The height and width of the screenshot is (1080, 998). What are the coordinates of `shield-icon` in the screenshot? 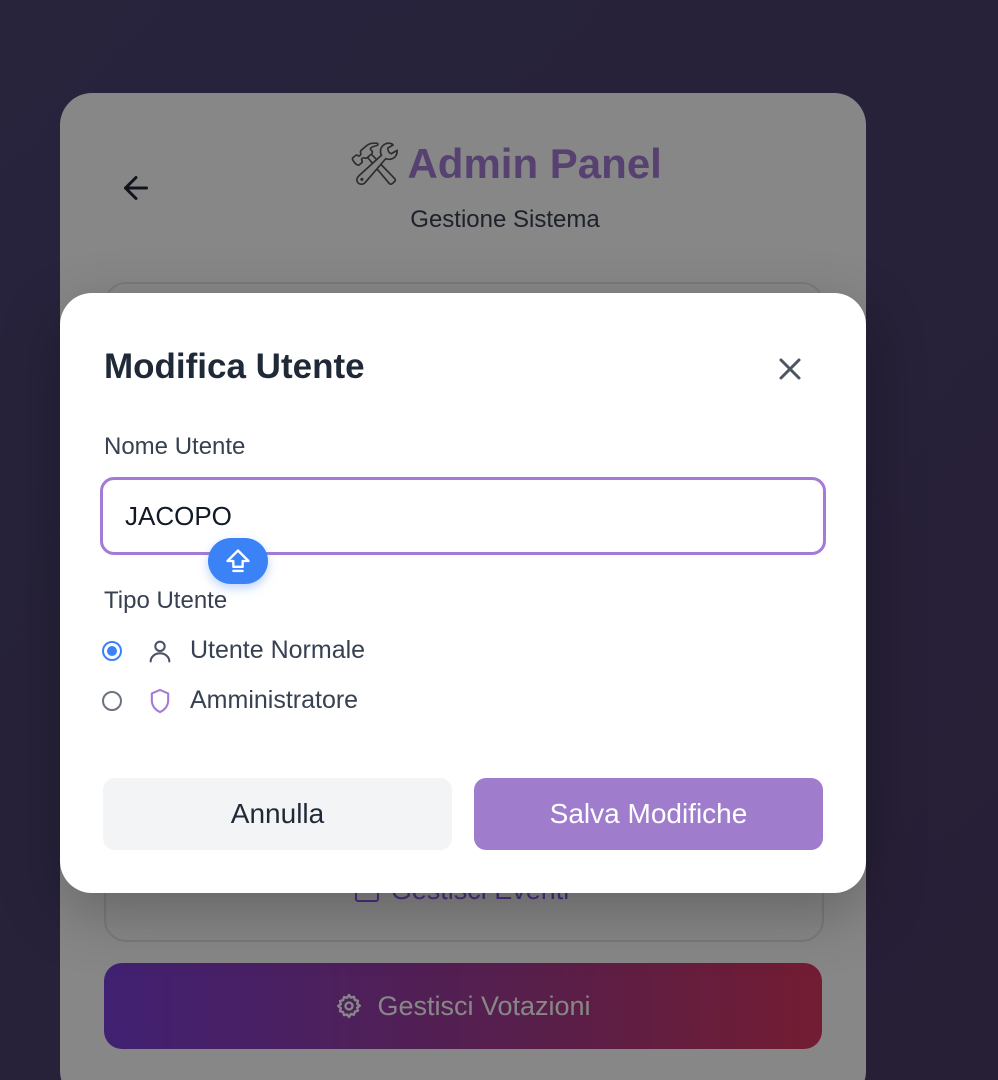 It's located at (160, 701).